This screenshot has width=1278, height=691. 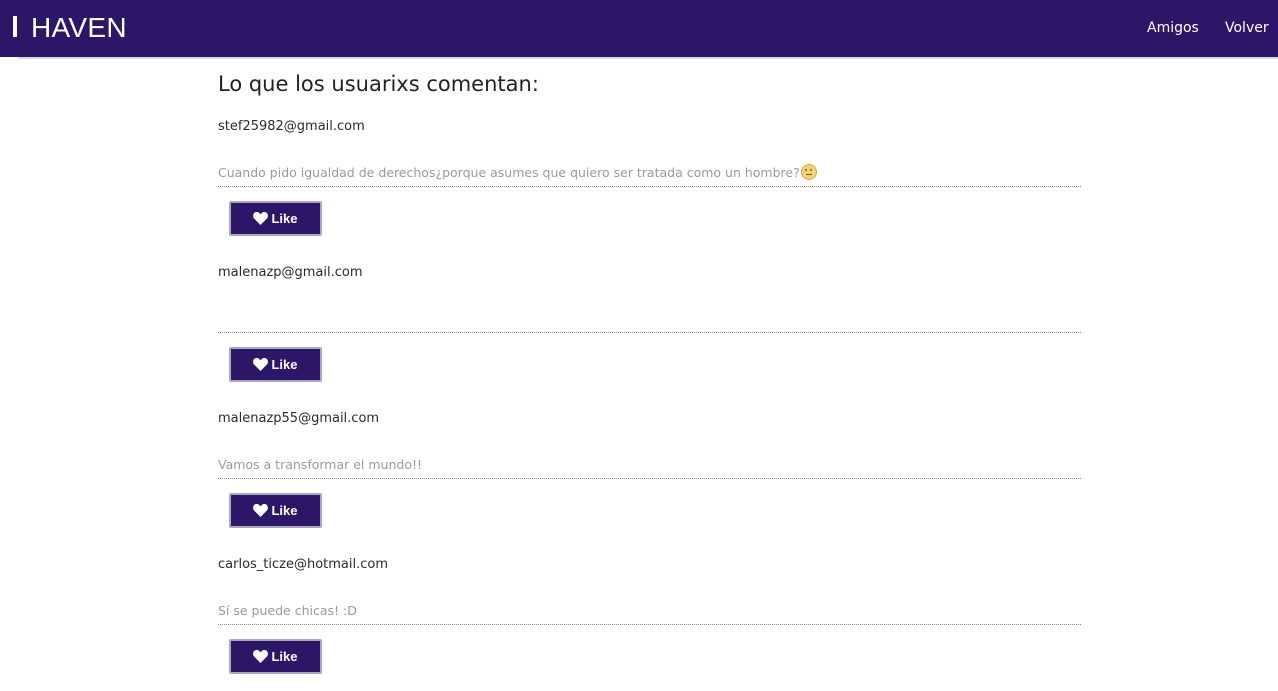 What do you see at coordinates (287, 610) in the screenshot?
I see `comment-text: Sí se puede chicas! :D` at bounding box center [287, 610].